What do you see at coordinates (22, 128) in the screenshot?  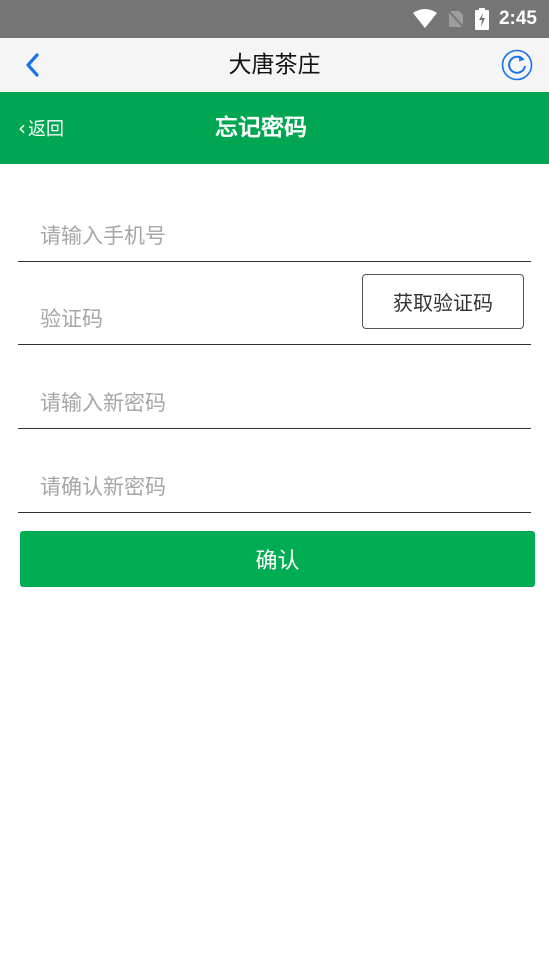 I see `chevron-left-icon: ‹` at bounding box center [22, 128].